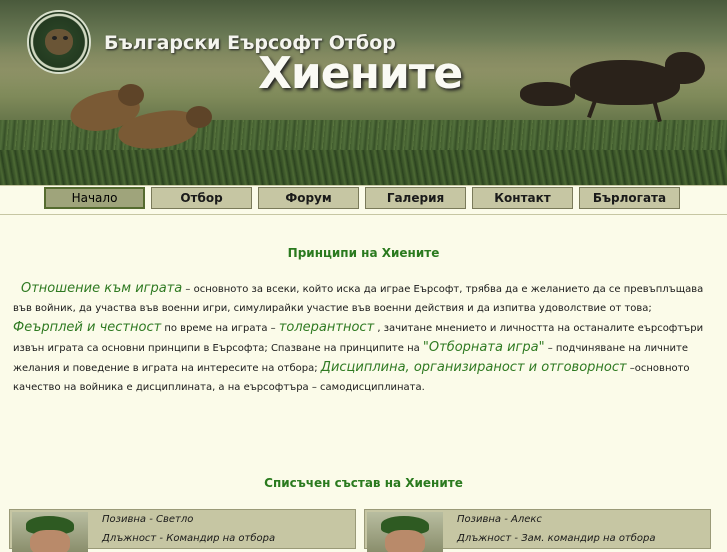 The image size is (727, 552). Describe the element at coordinates (499, 519) in the screenshot. I see `member-callsign: Позивна - Алекс` at that location.